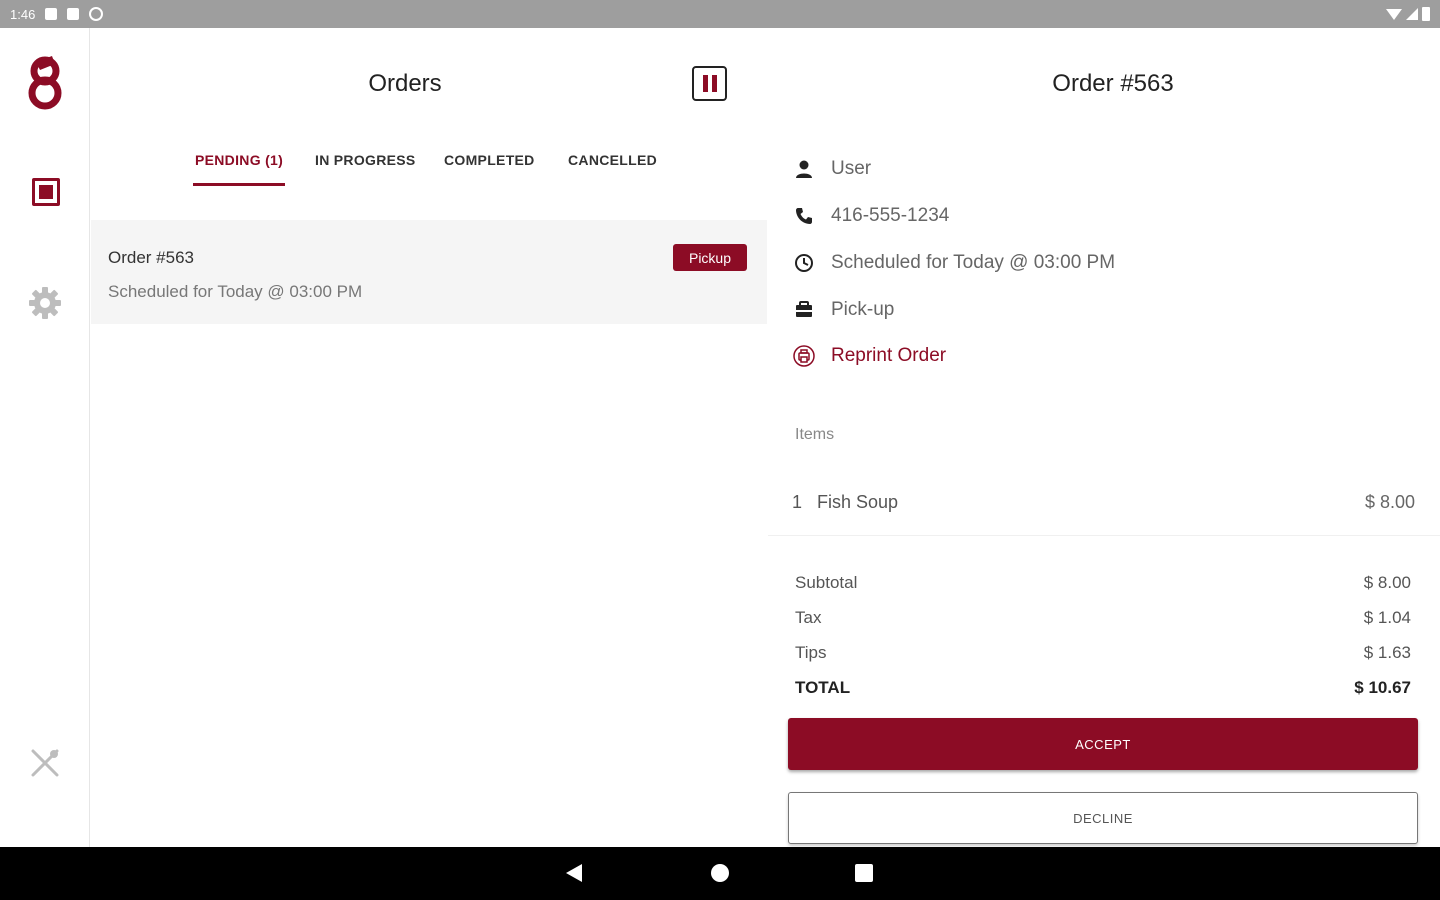 The image size is (1440, 900). Describe the element at coordinates (45, 303) in the screenshot. I see `gear-icon` at that location.